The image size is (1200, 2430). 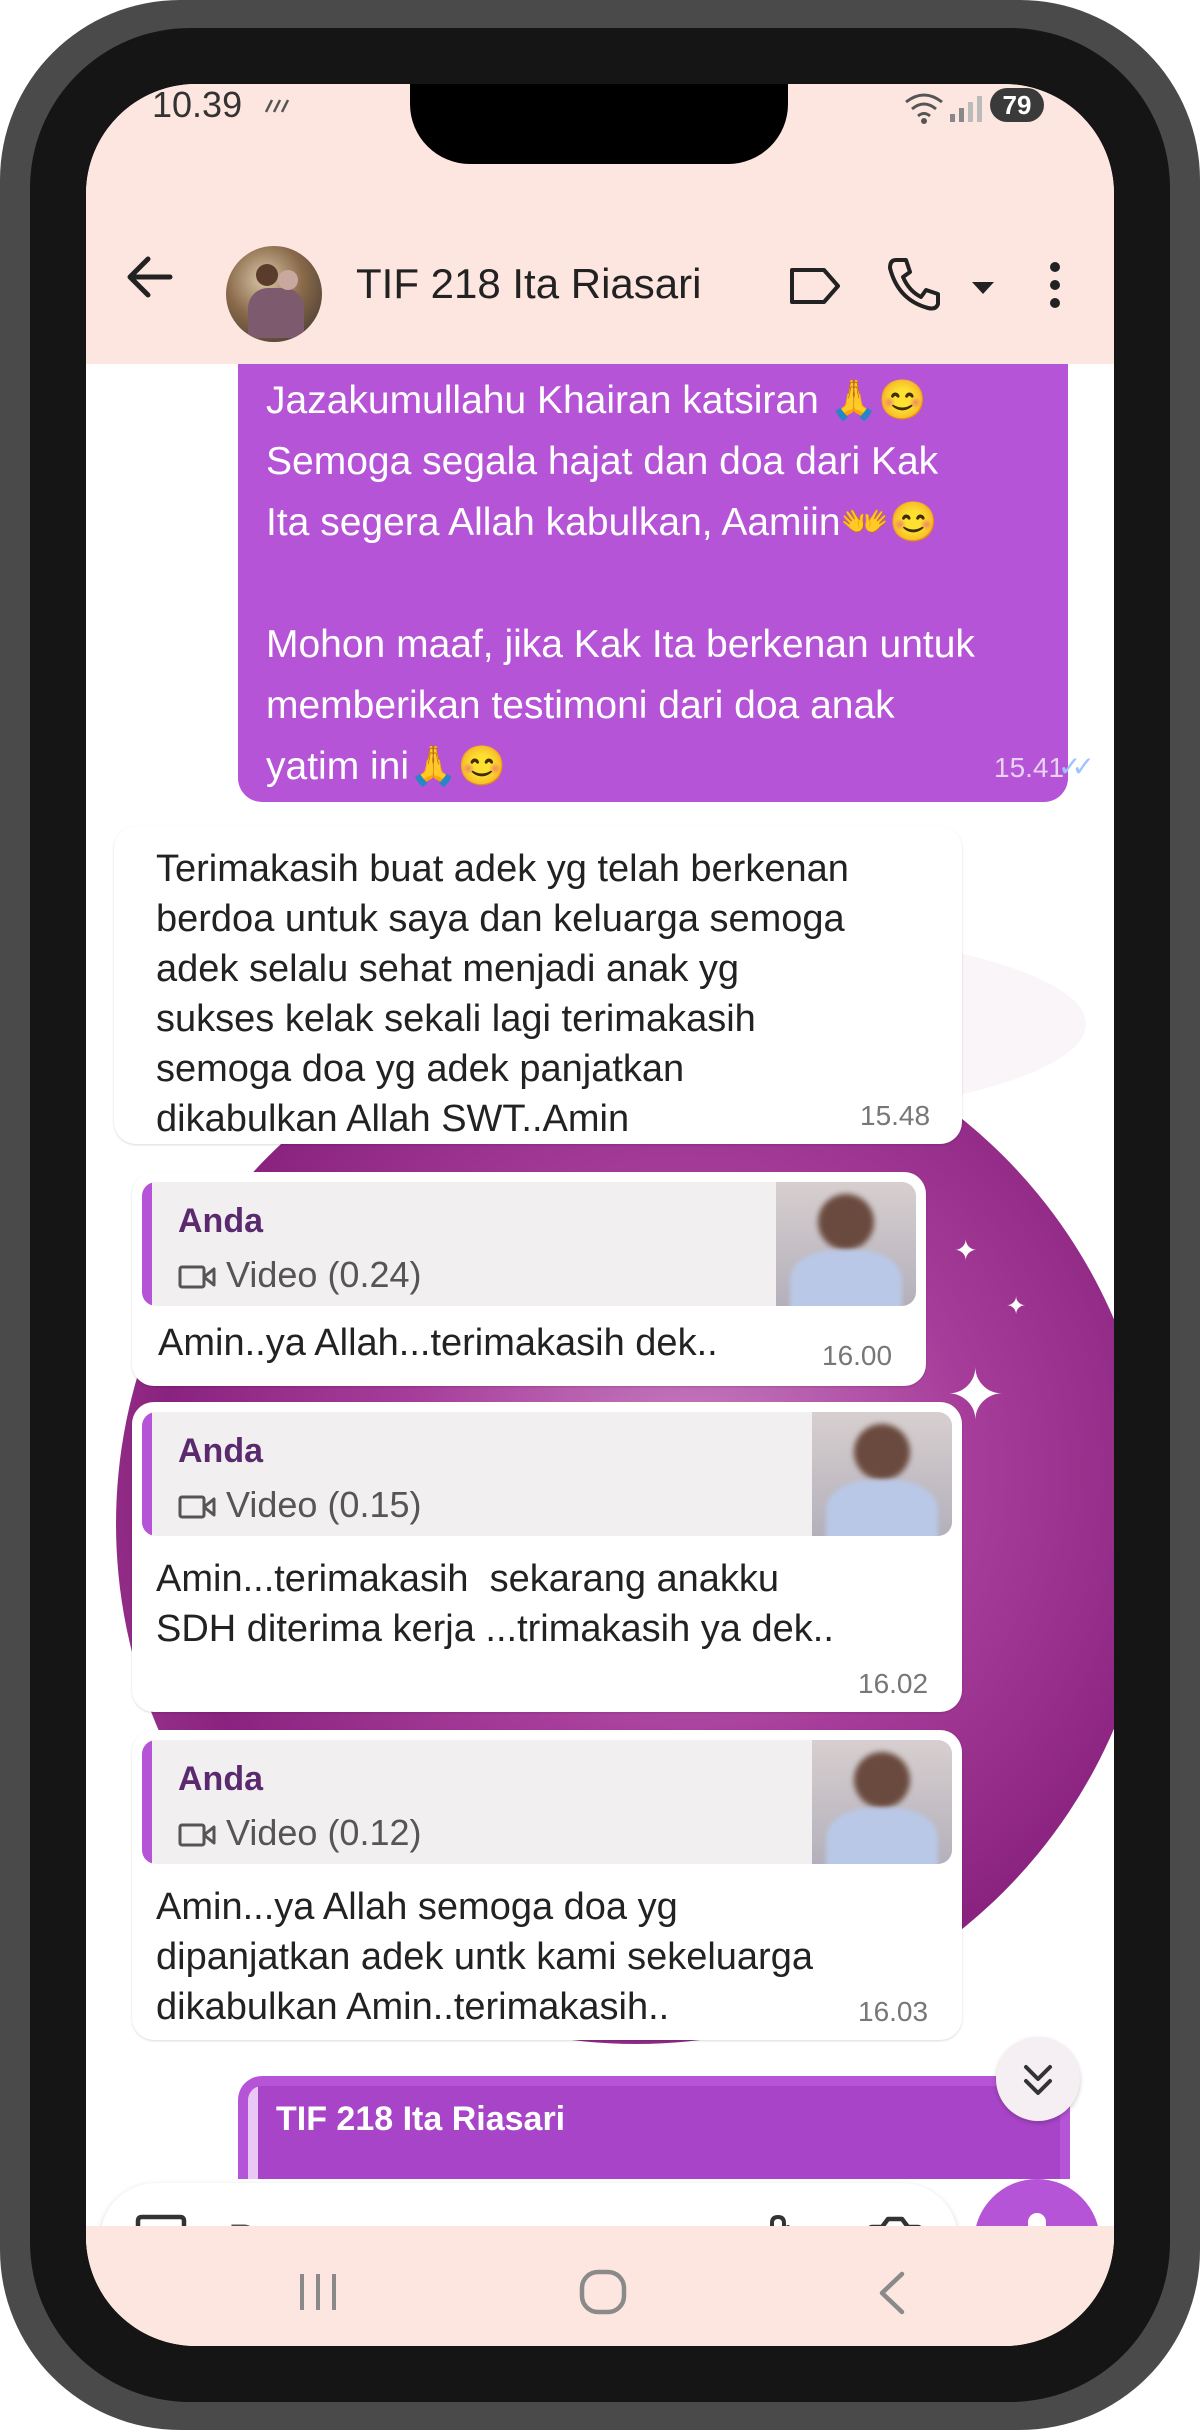 I want to click on message-time: 15.48, so click(x=895, y=1115).